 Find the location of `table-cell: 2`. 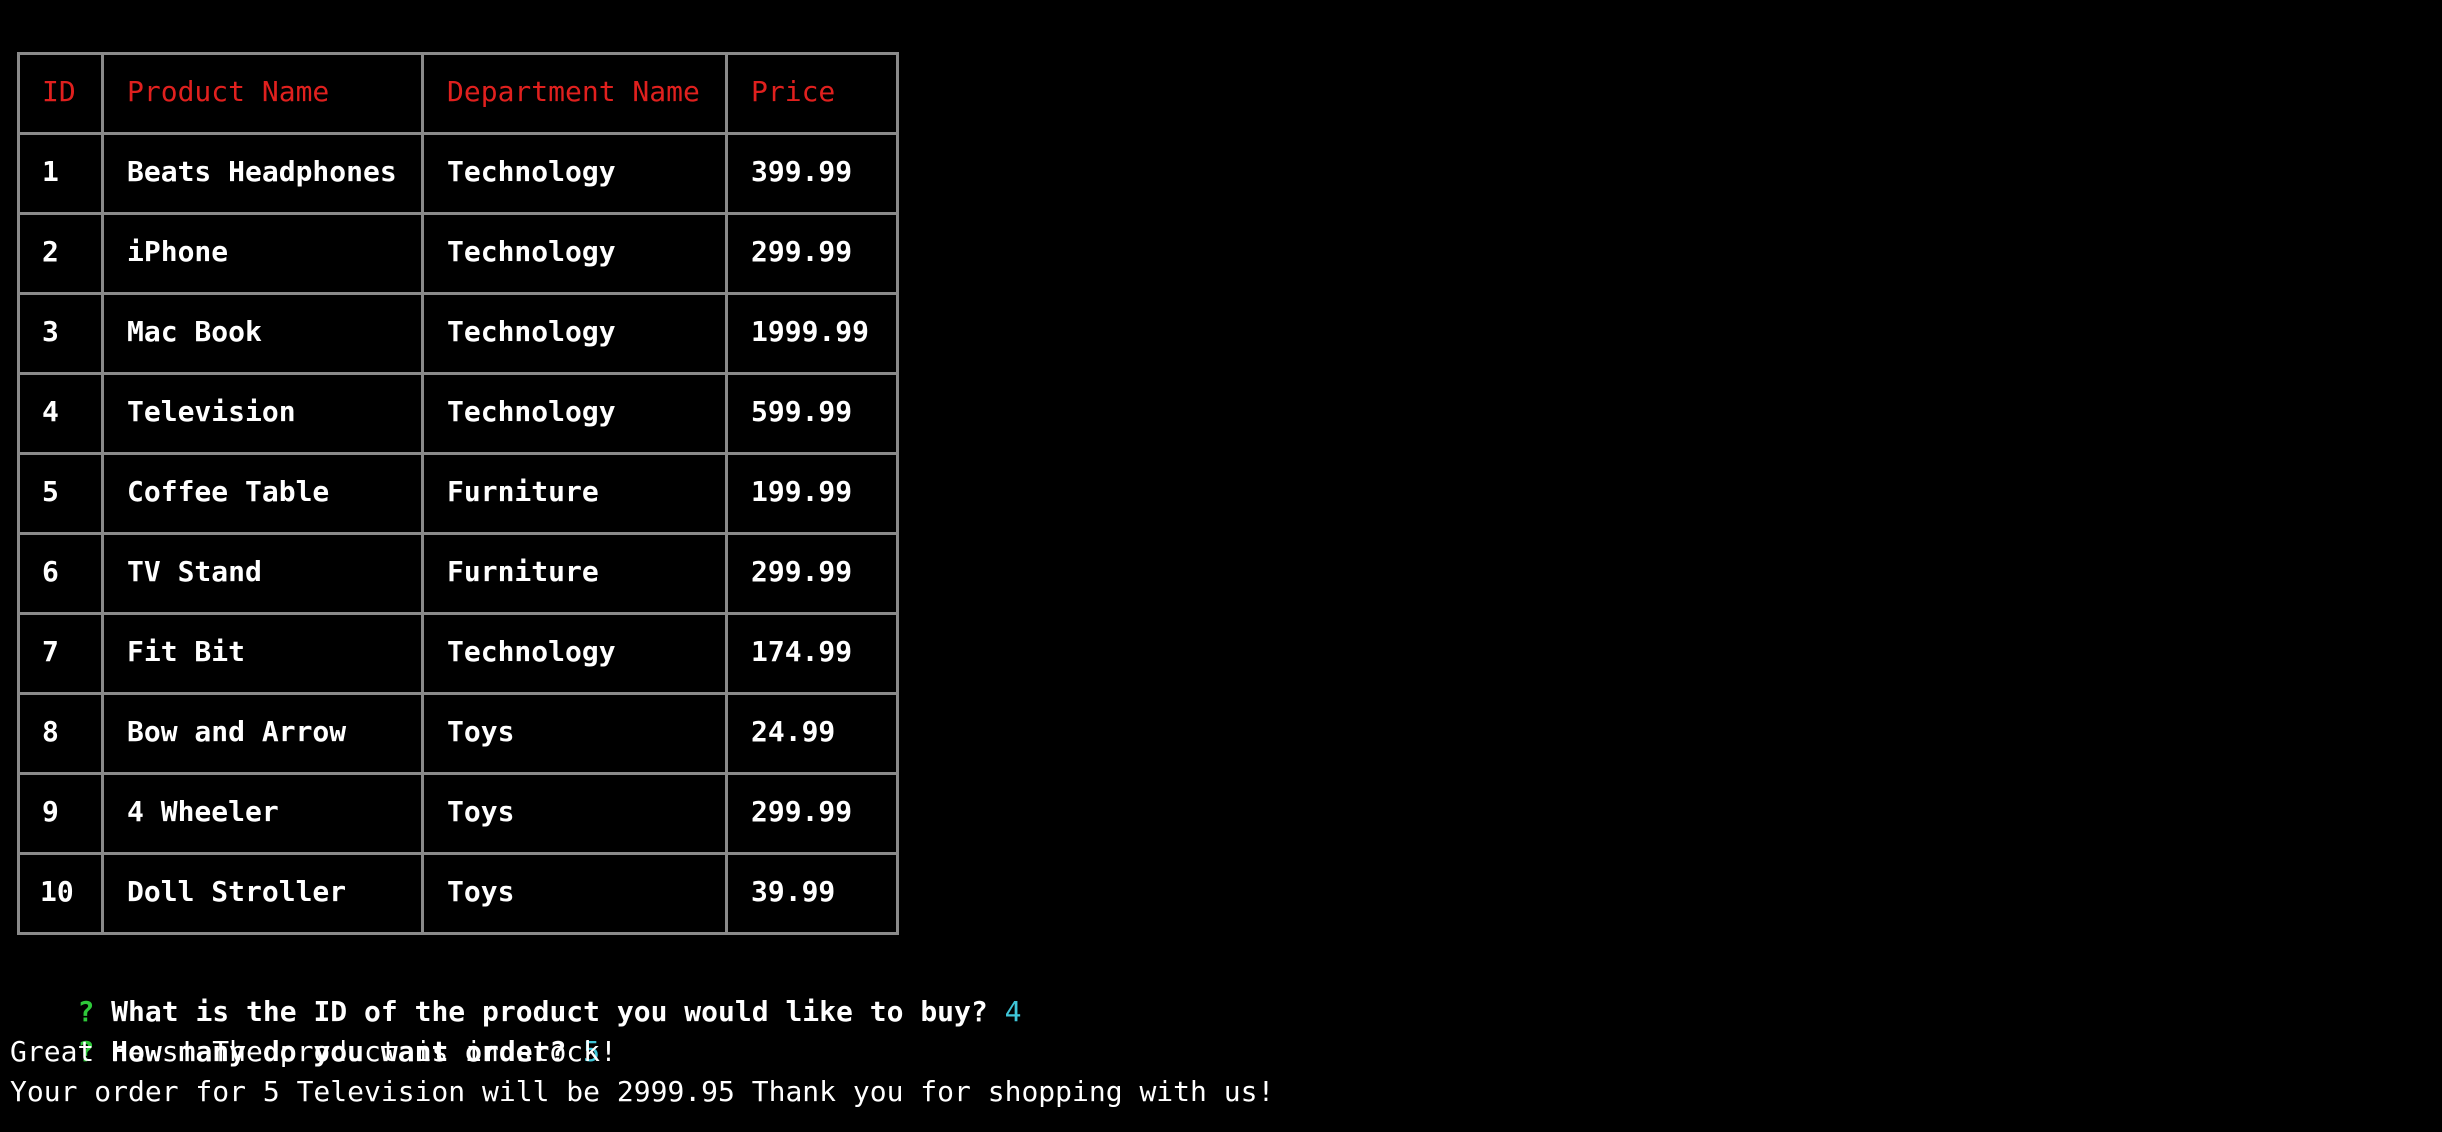

table-cell: 2 is located at coordinates (50, 251).